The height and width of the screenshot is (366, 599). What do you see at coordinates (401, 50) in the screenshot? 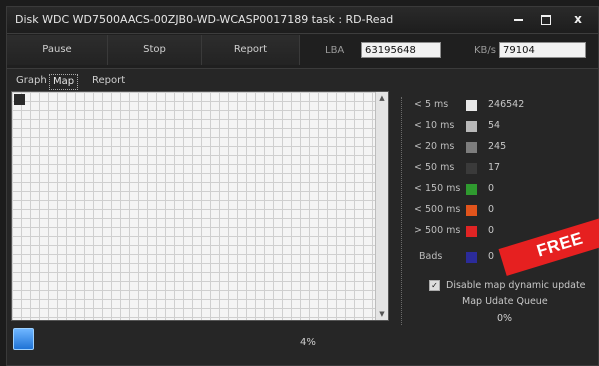
I see `lba-field: 63195648` at bounding box center [401, 50].